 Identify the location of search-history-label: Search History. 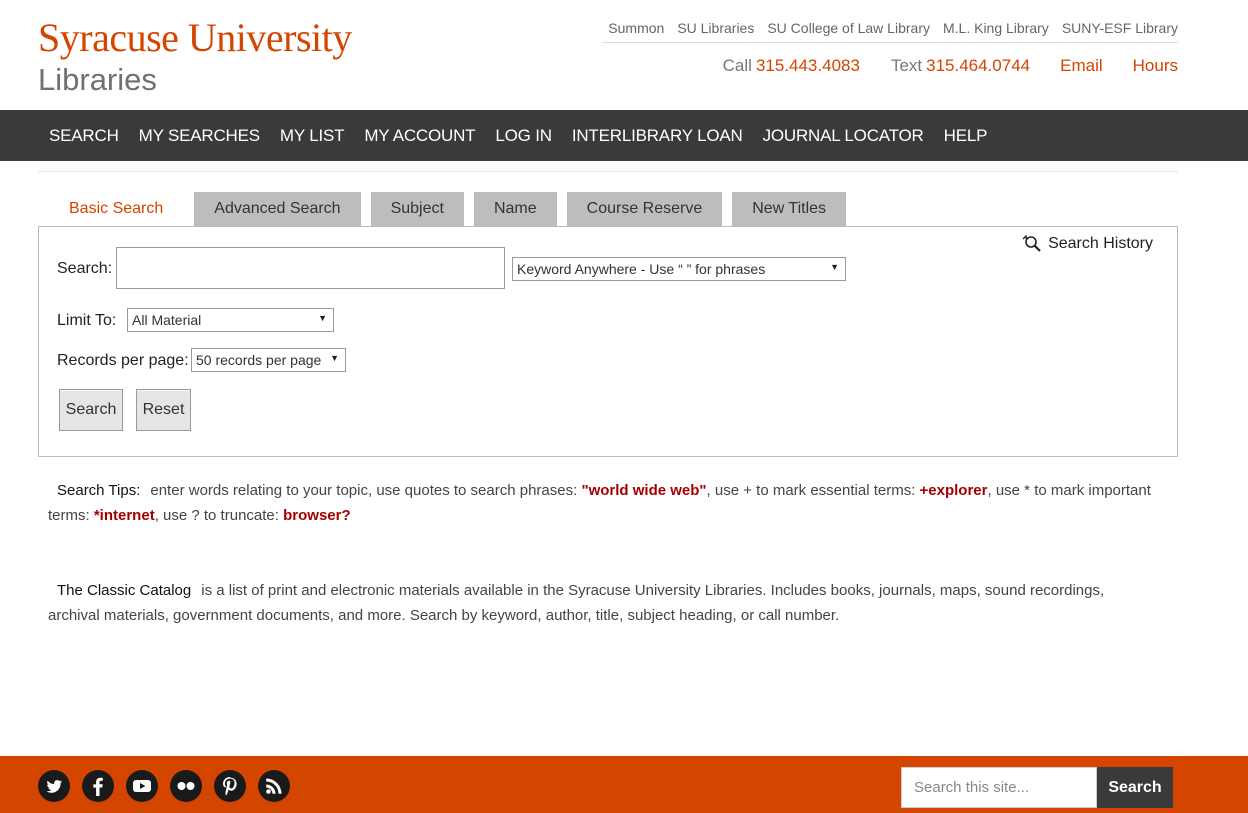
(1100, 243).